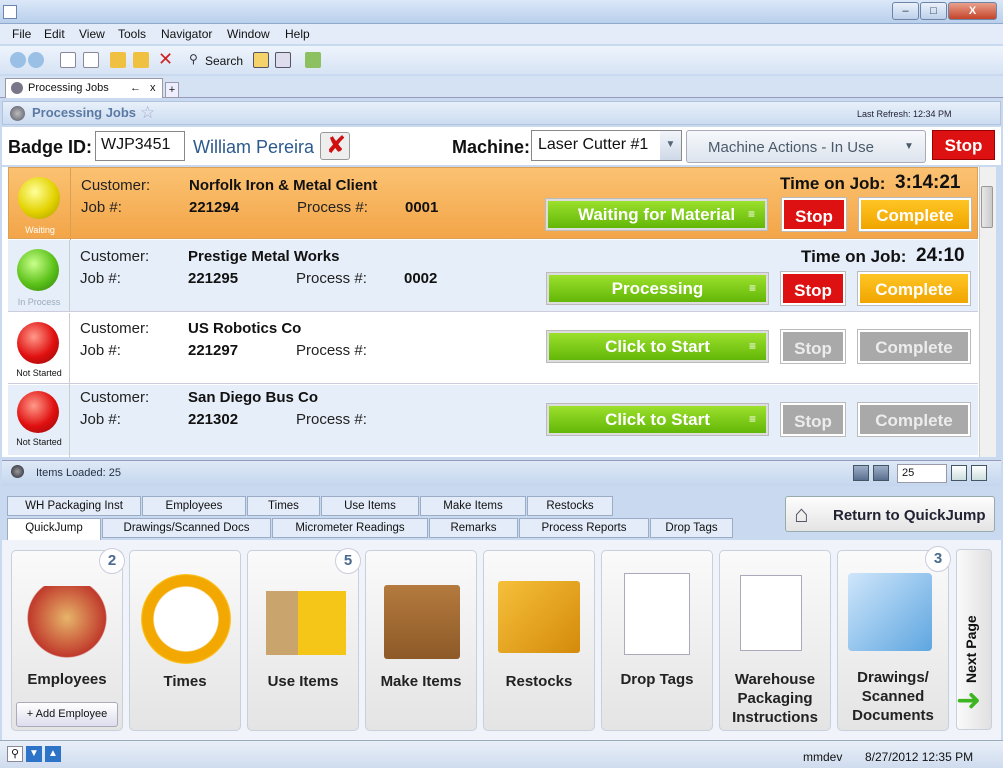 This screenshot has height=768, width=1003. Describe the element at coordinates (283, 506) in the screenshot. I see `tab-times: Times` at that location.